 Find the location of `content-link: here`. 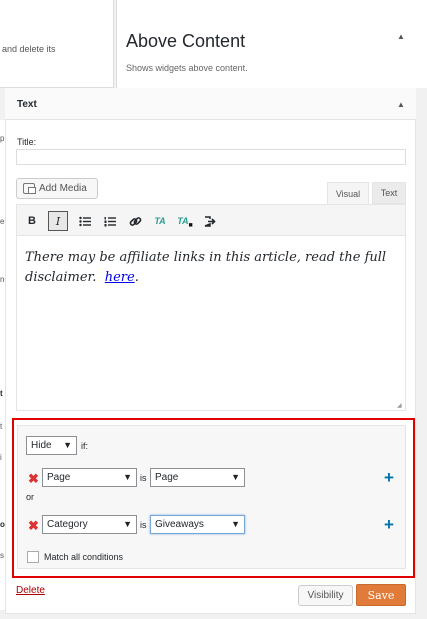

content-link: here is located at coordinates (120, 277).